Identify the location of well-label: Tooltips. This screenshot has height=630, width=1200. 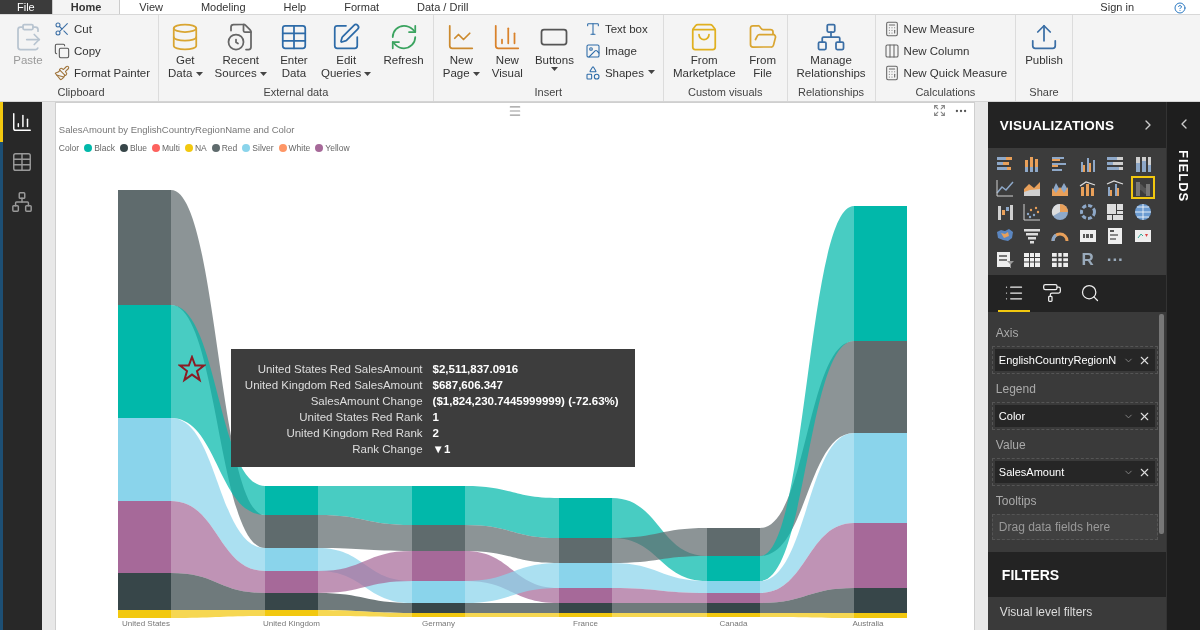
(1016, 501).